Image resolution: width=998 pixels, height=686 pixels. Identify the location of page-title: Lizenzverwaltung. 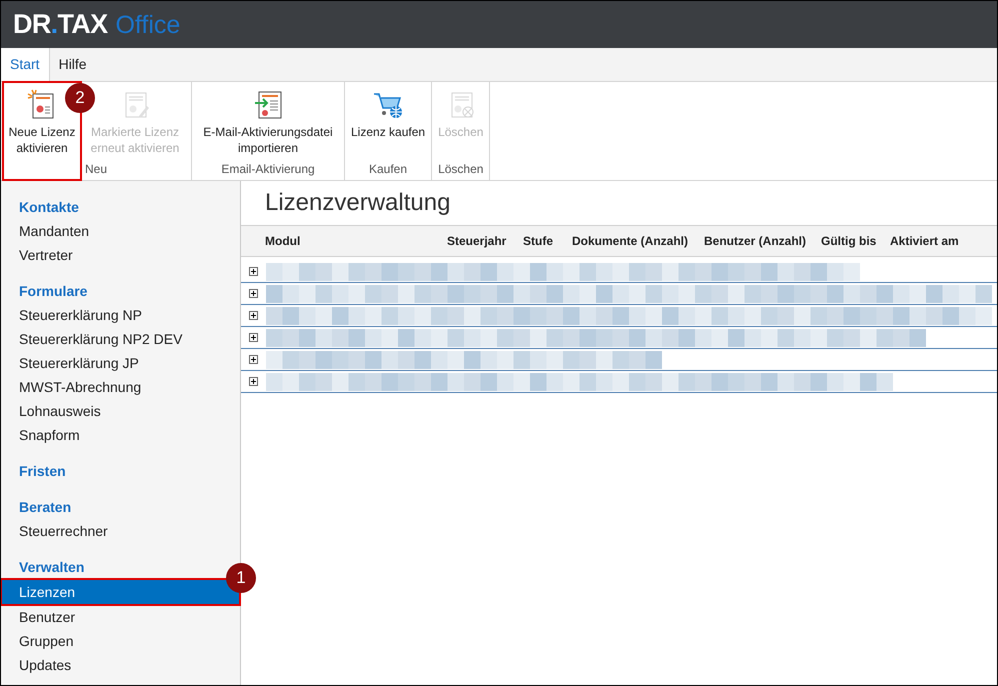
(358, 203).